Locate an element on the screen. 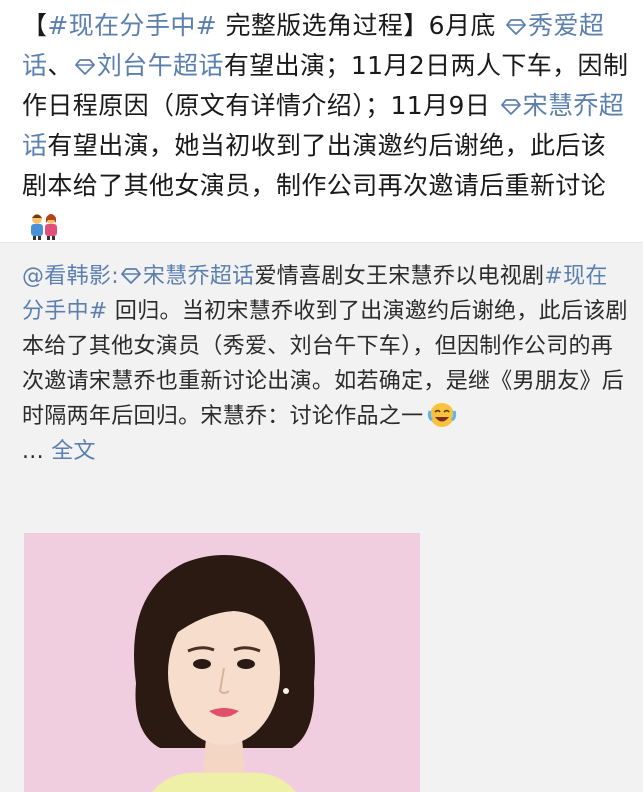 This screenshot has width=643, height=792. supertopic-link-song-hye-kyo: 宋慧乔超话 is located at coordinates (187, 276).